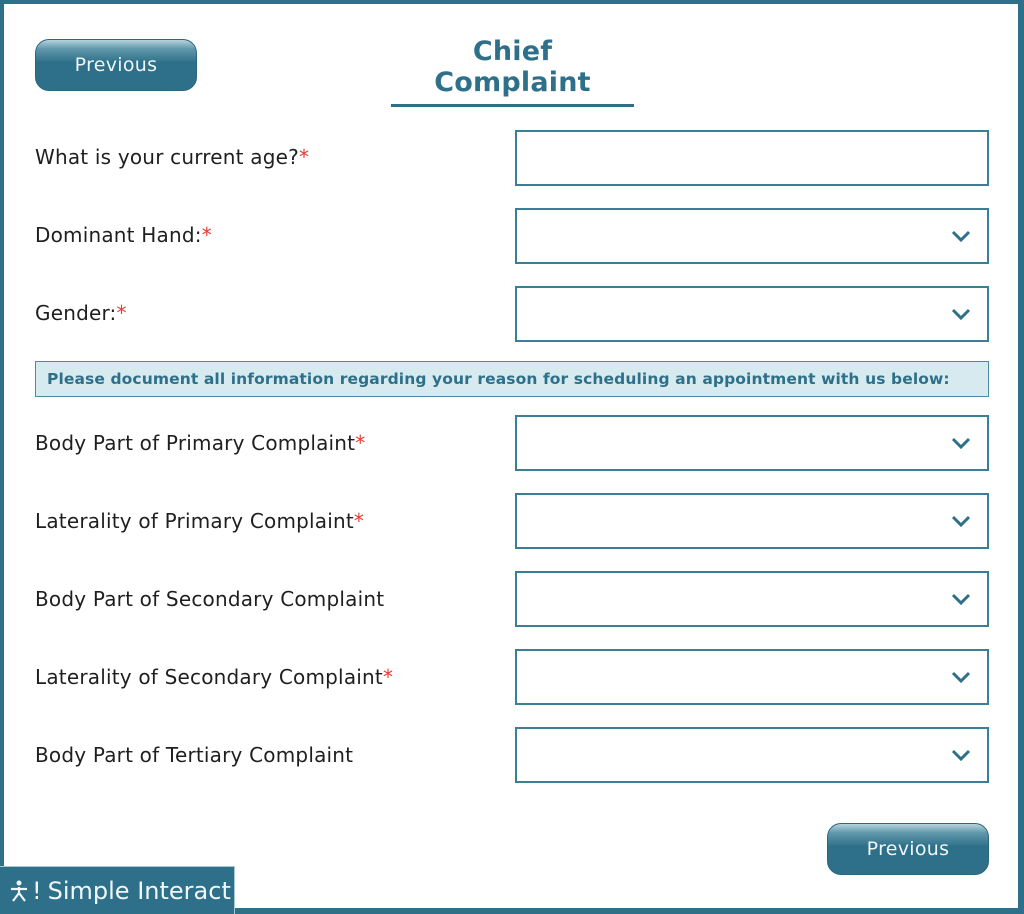  What do you see at coordinates (752, 314) in the screenshot?
I see `gender-select` at bounding box center [752, 314].